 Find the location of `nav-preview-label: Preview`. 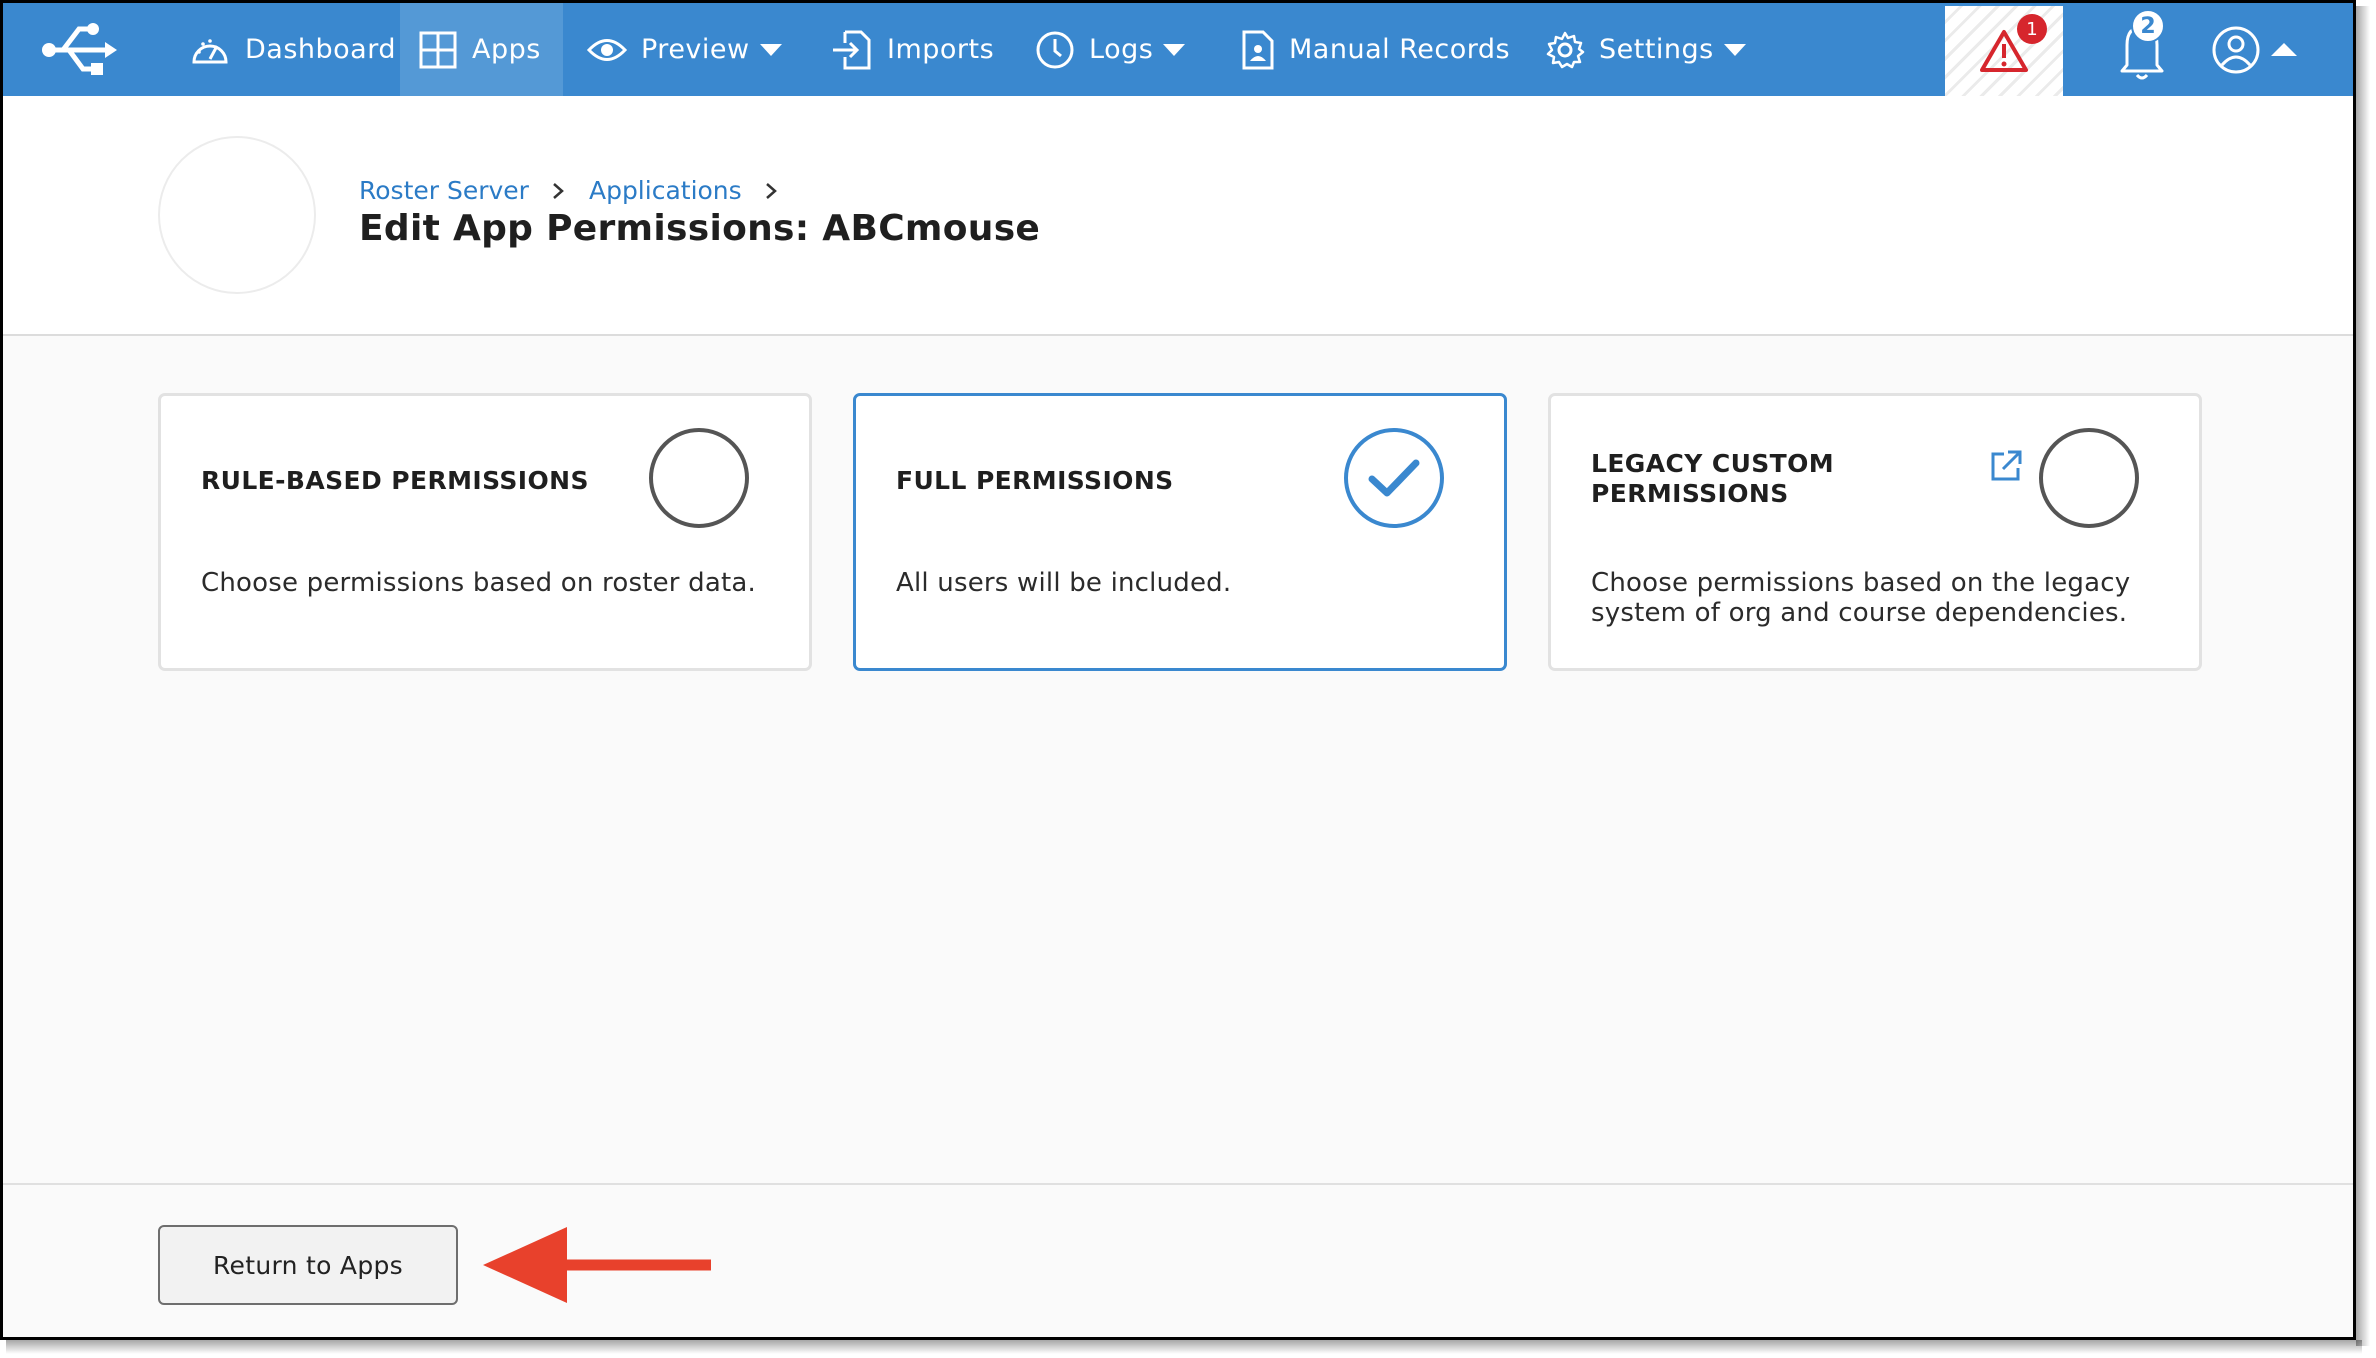

nav-preview-label: Preview is located at coordinates (695, 49).